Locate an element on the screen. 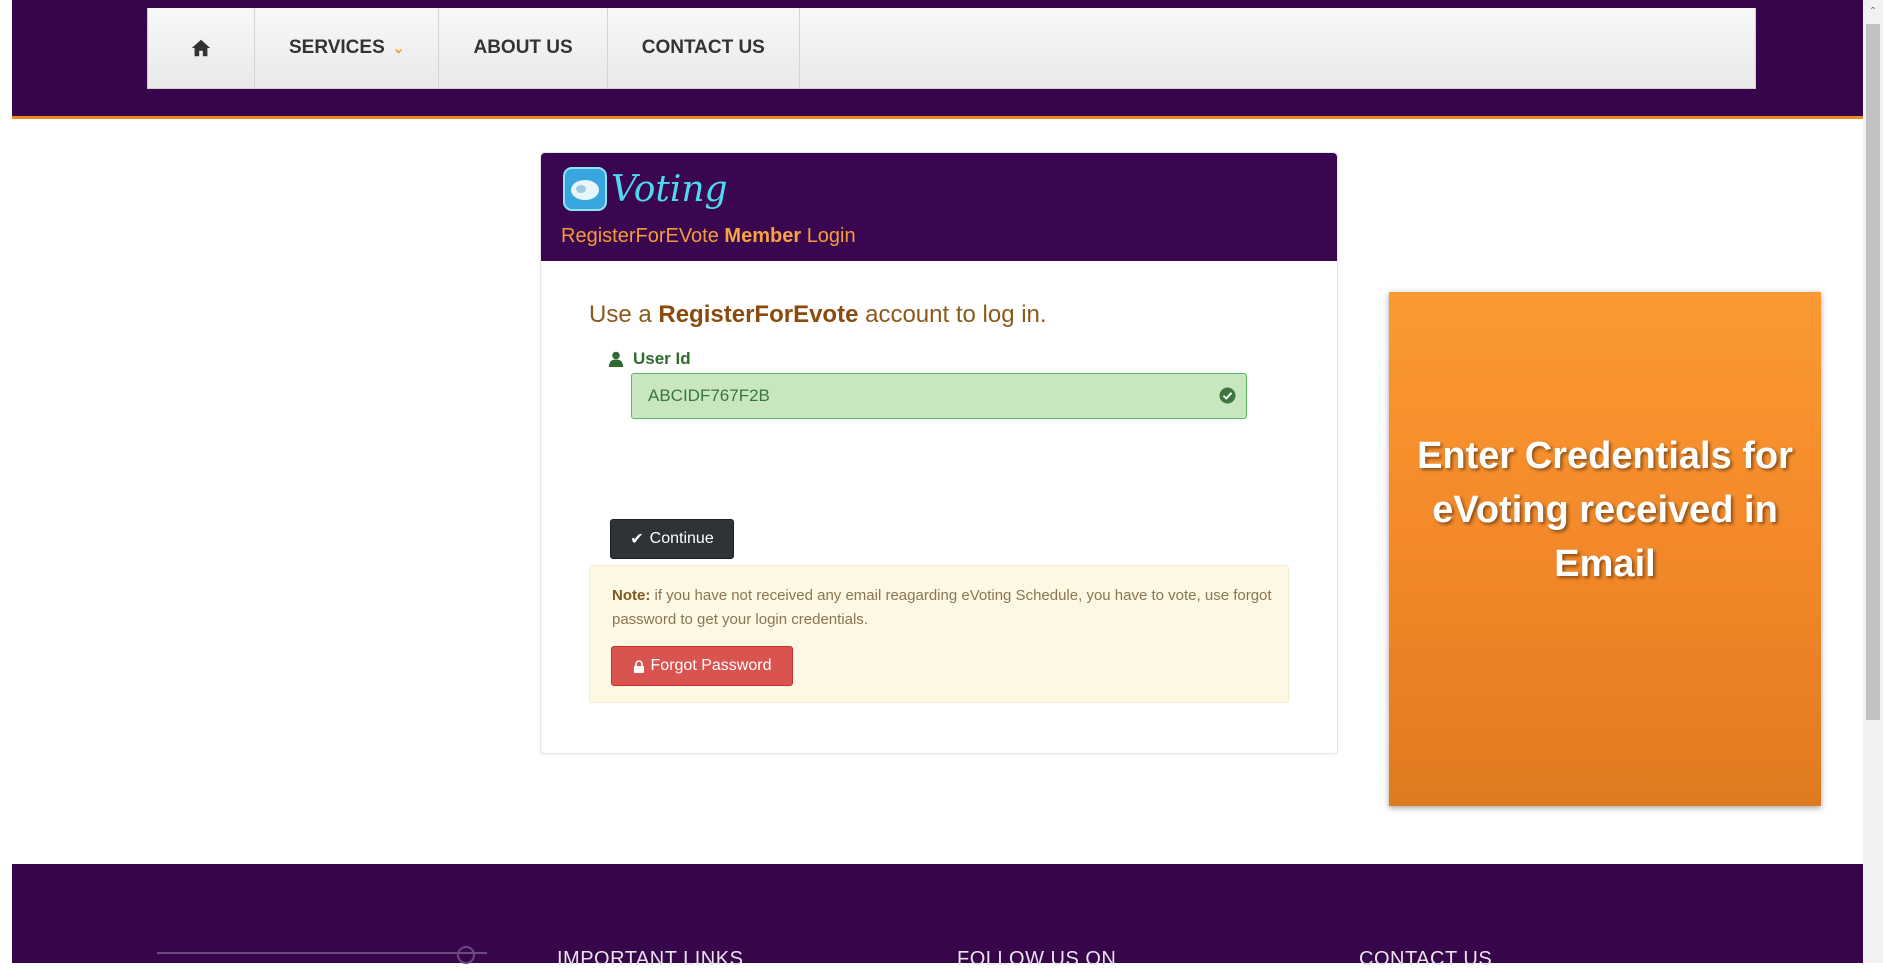 This screenshot has width=1883, height=971. title-suffix: Login is located at coordinates (831, 236).